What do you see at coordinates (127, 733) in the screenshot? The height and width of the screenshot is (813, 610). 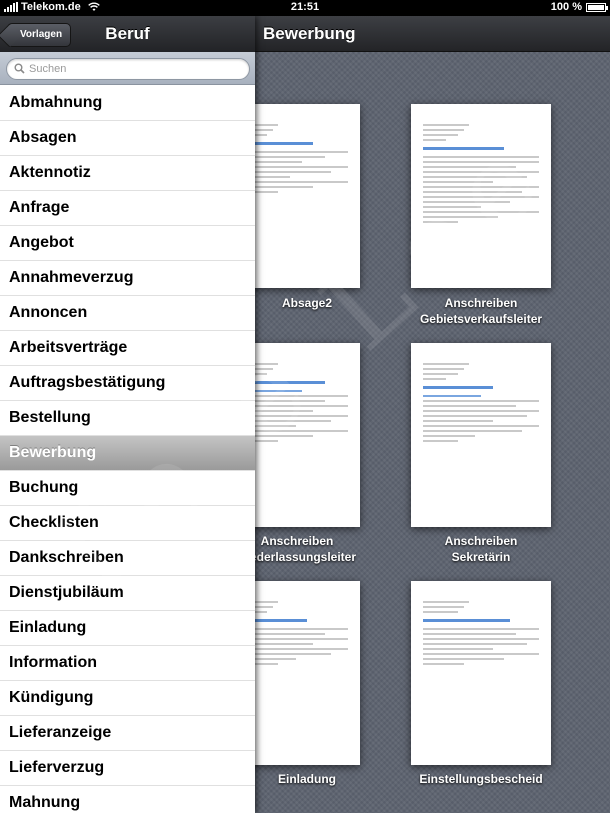 I see `list-item-lieferanzeige: Lieferanzeige` at bounding box center [127, 733].